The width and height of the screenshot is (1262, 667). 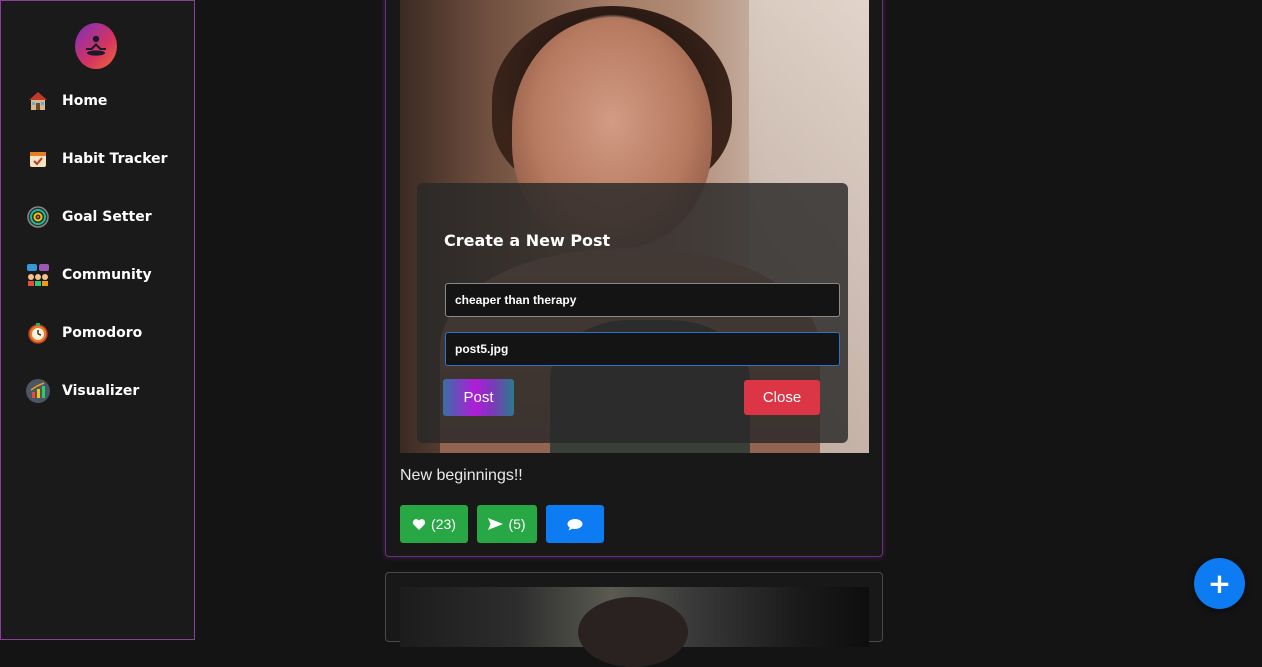 I want to click on chart-icon, so click(x=38, y=391).